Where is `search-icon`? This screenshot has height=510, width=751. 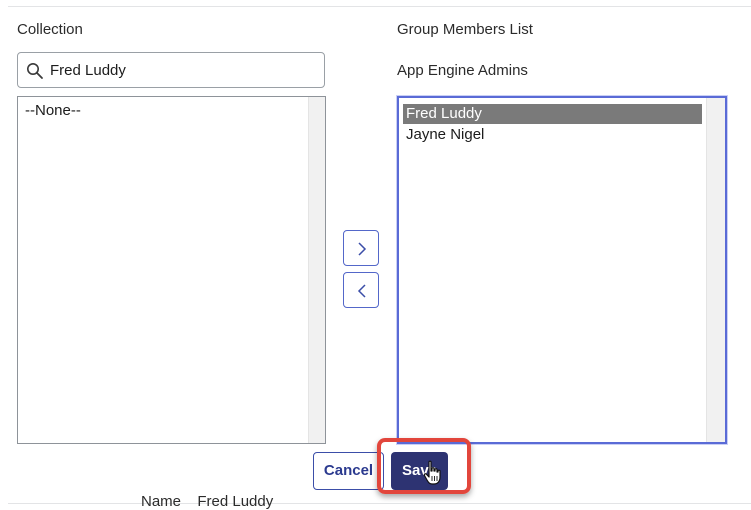 search-icon is located at coordinates (35, 71).